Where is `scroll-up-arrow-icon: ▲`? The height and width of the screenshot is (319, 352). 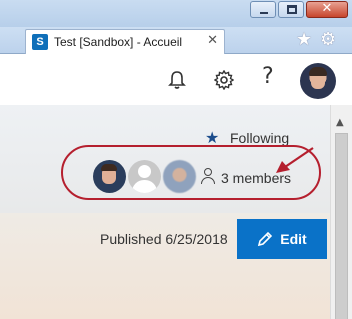 scroll-up-arrow-icon: ▲ is located at coordinates (340, 122).